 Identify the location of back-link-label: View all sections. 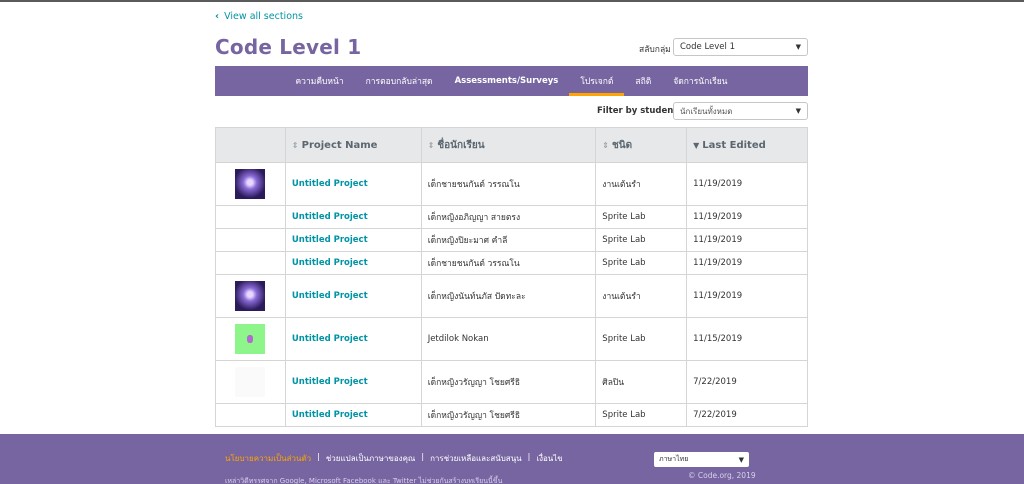
(263, 16).